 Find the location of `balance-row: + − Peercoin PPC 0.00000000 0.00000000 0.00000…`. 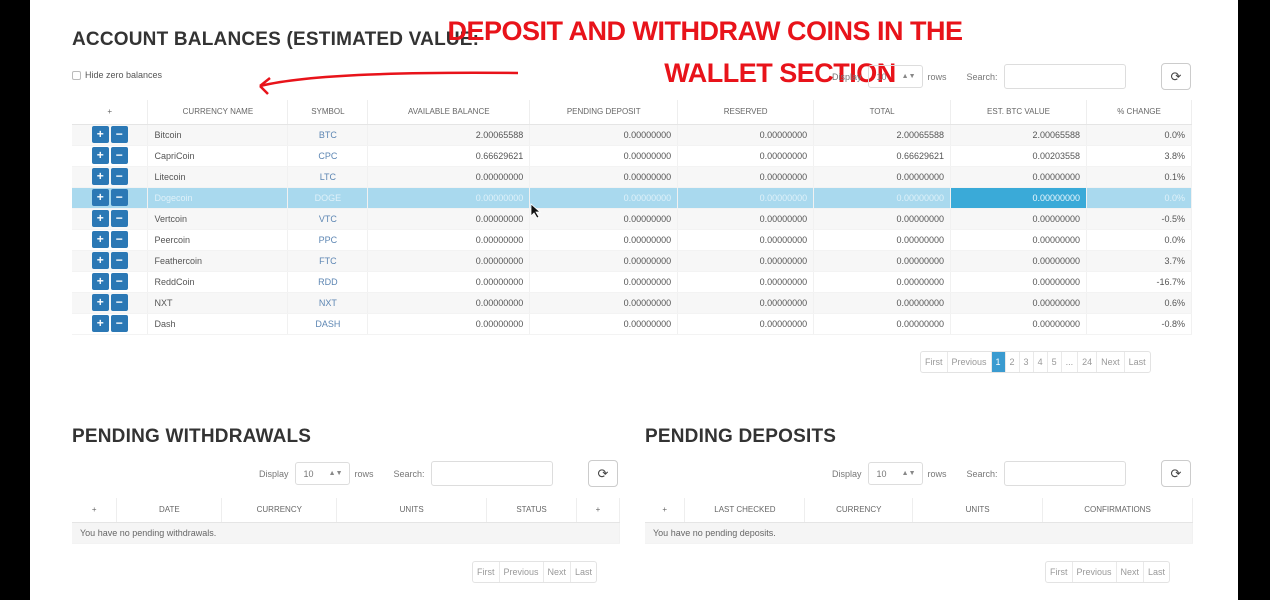

balance-row: + − Peercoin PPC 0.00000000 0.00000000 0.00000… is located at coordinates (632, 240).